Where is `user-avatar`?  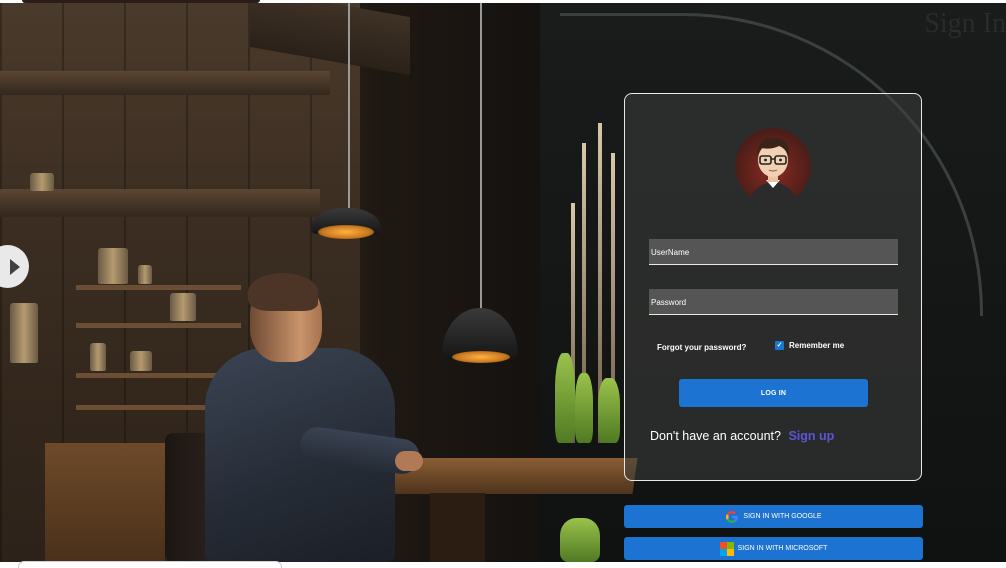 user-avatar is located at coordinates (773, 166).